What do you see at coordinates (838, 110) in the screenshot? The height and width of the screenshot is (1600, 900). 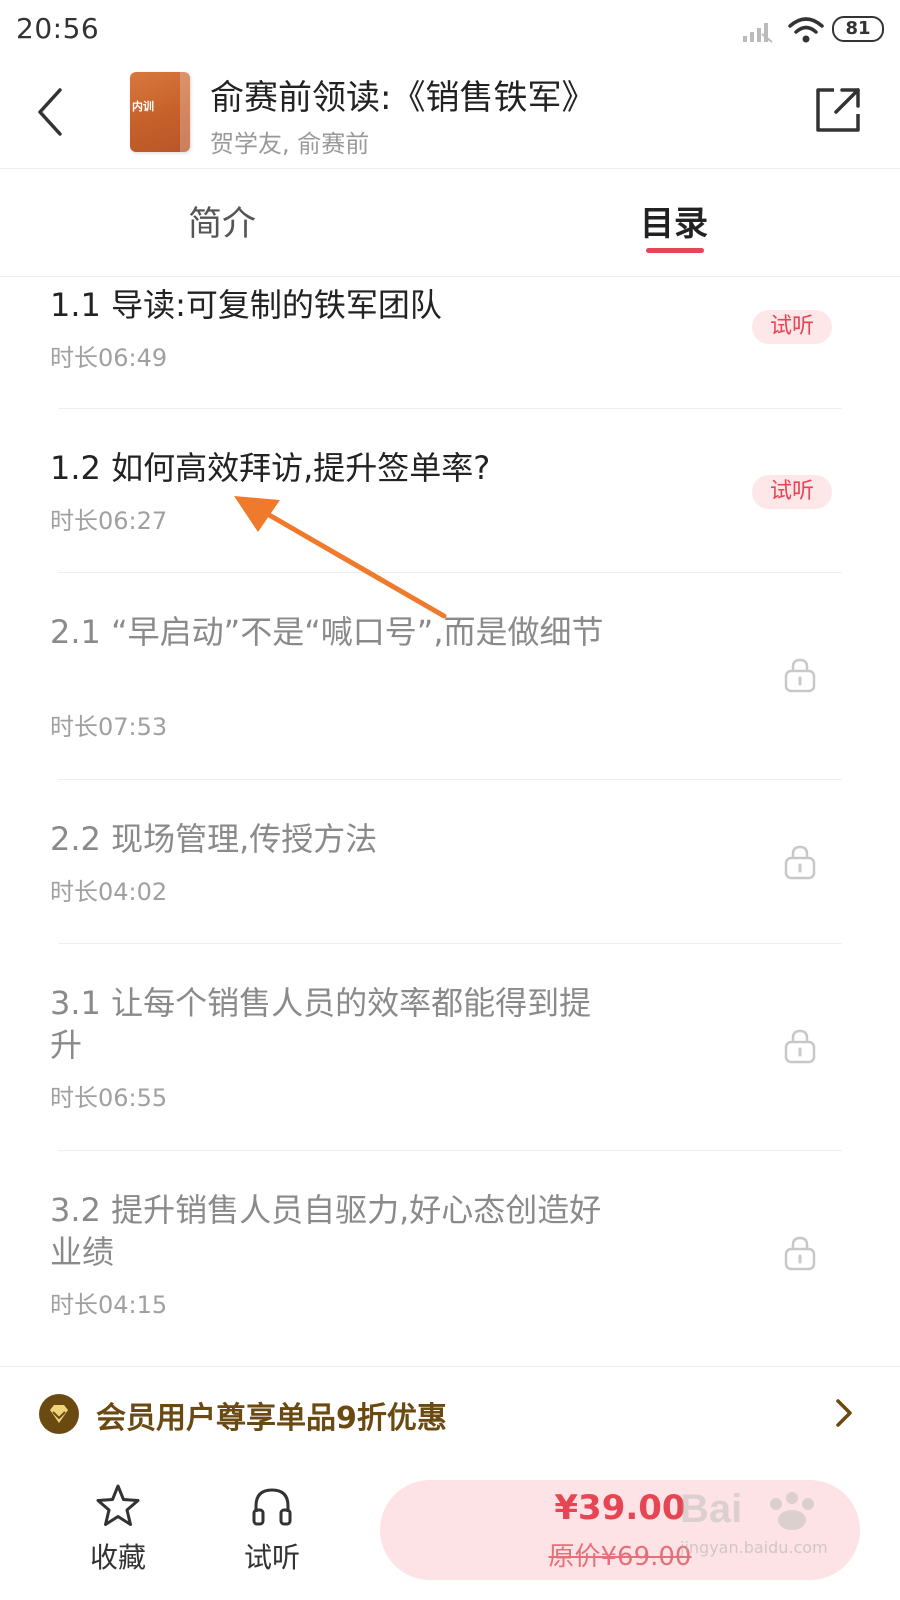 I see `share-icon` at bounding box center [838, 110].